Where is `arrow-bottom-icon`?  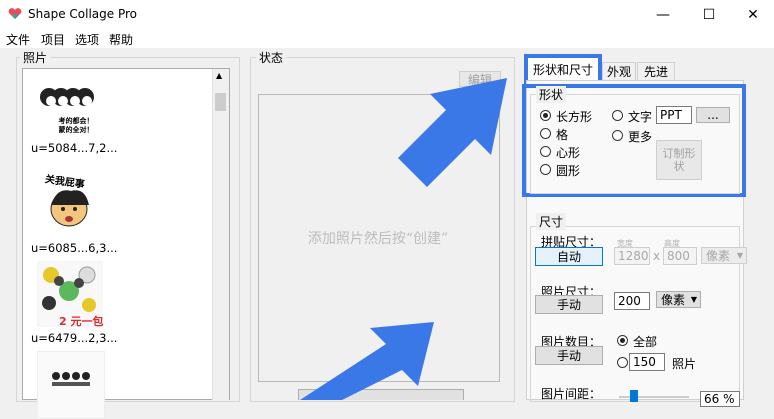
arrow-bottom-icon is located at coordinates (367, 361).